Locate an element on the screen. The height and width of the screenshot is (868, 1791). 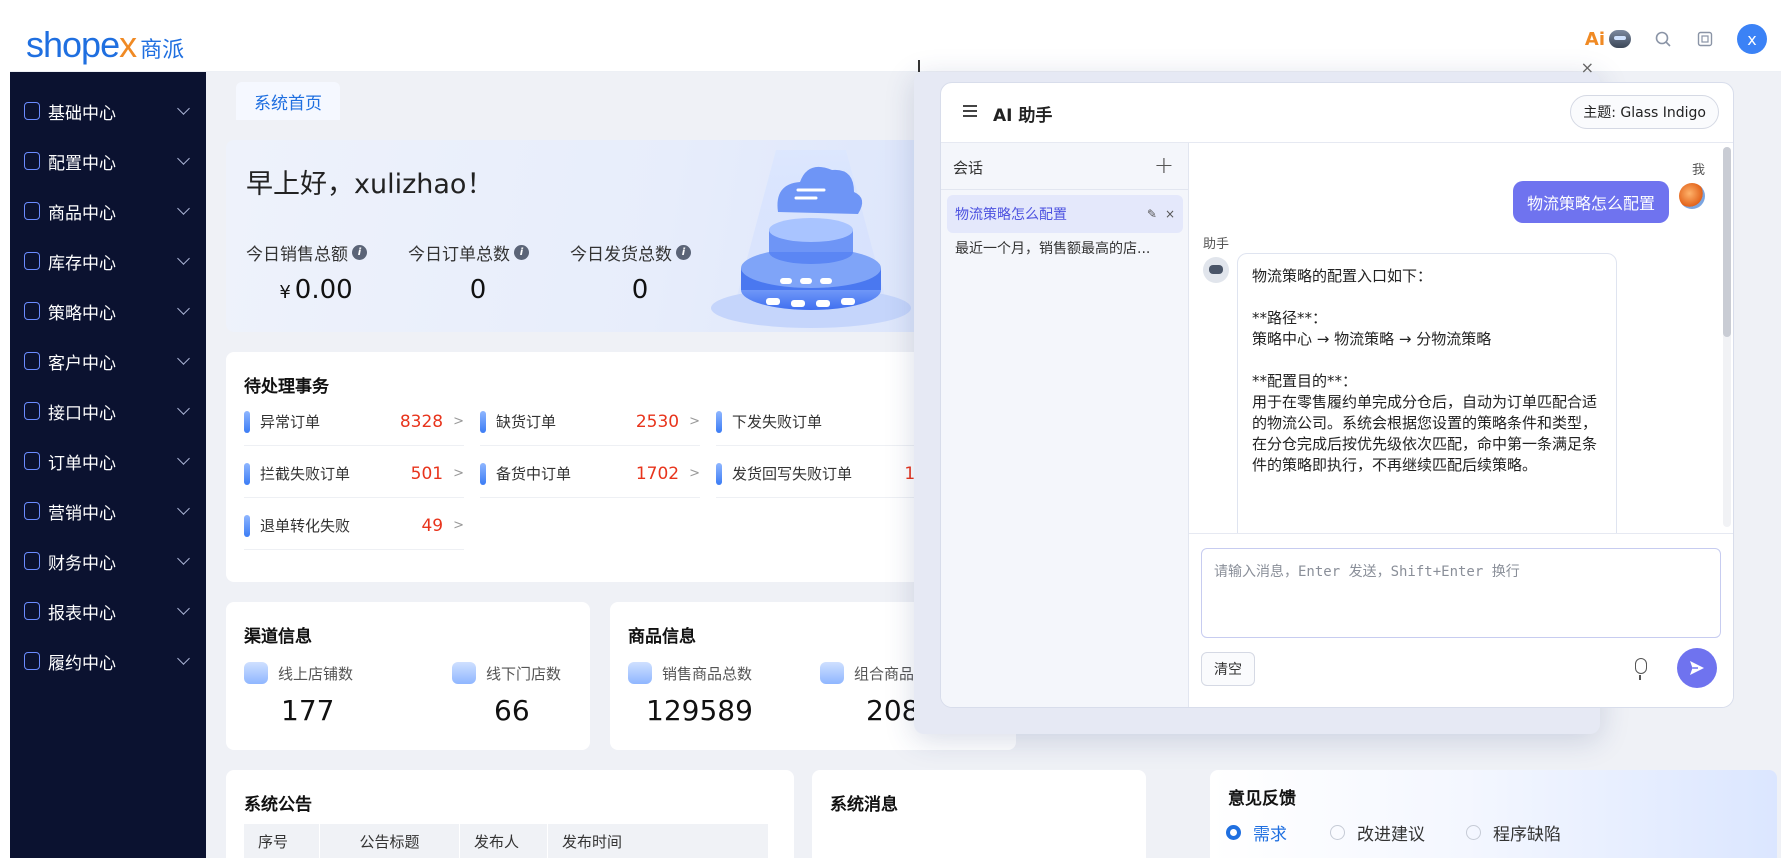
sidebar-item: 履约中心 is located at coordinates (108, 661).